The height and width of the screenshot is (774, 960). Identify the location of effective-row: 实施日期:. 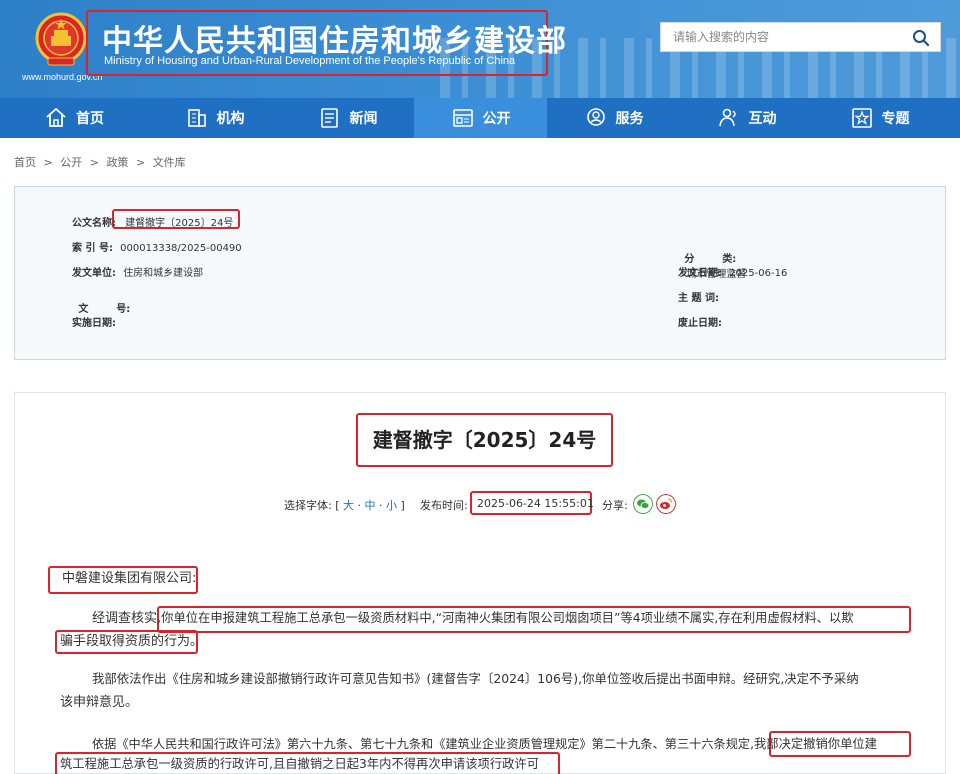
(94, 321).